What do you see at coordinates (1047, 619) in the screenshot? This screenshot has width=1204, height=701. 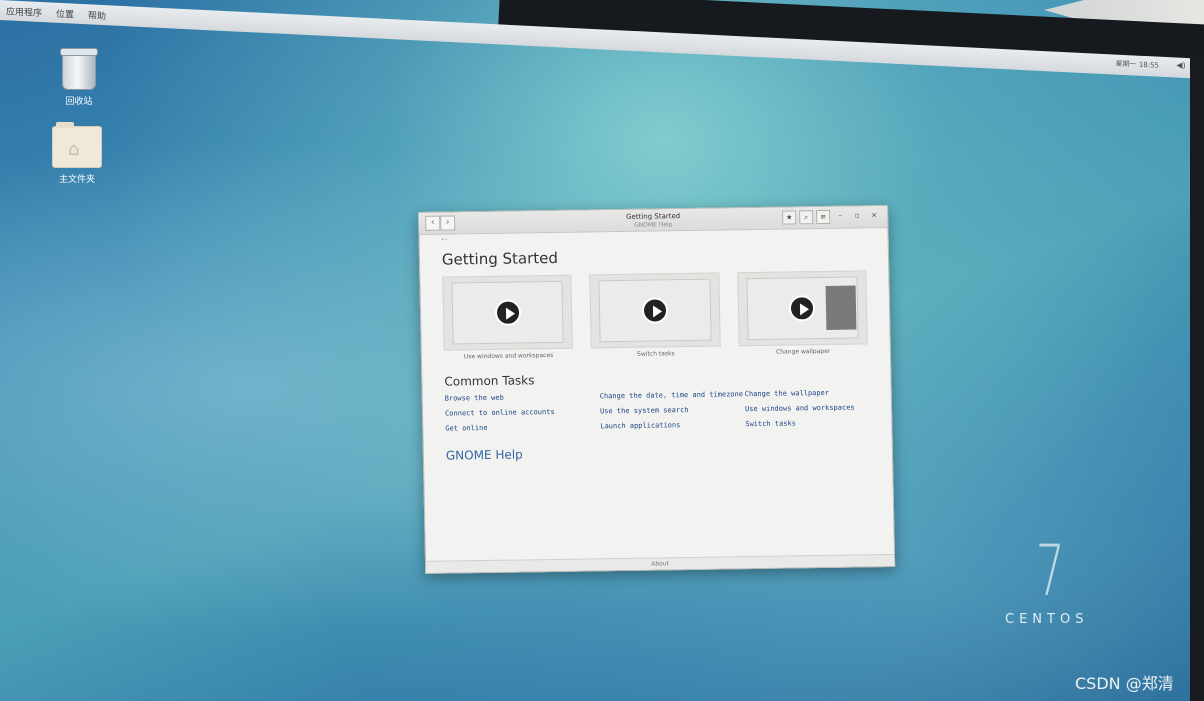 I see `centos-logo-text: CENTOS` at bounding box center [1047, 619].